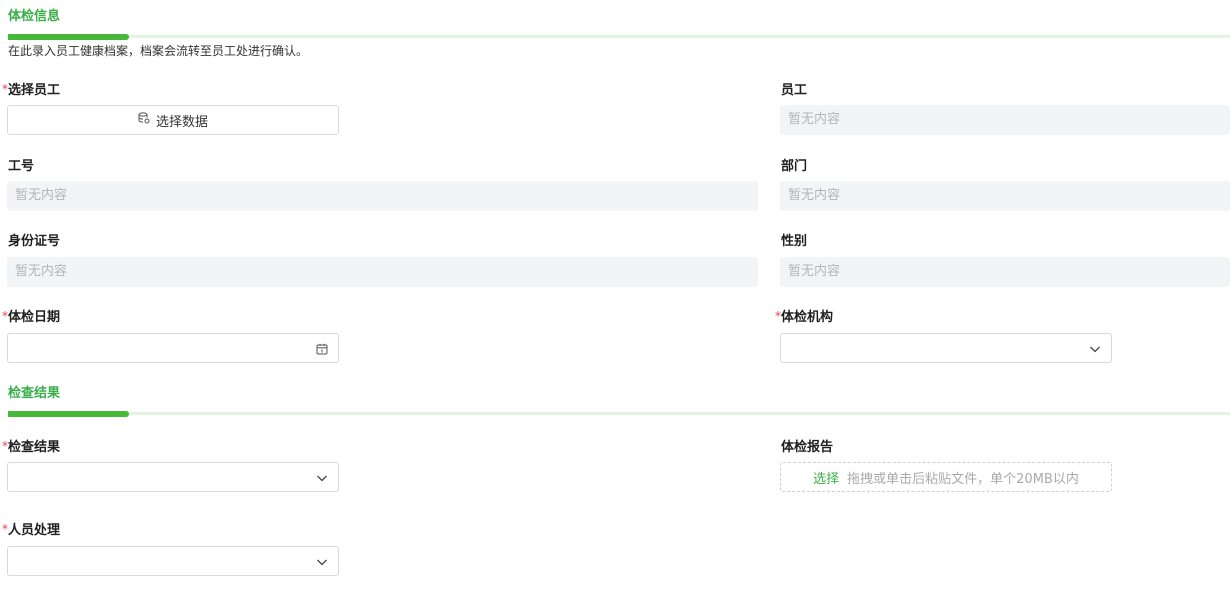  What do you see at coordinates (31, 530) in the screenshot?
I see `personnel-action-label: * 人员处理` at bounding box center [31, 530].